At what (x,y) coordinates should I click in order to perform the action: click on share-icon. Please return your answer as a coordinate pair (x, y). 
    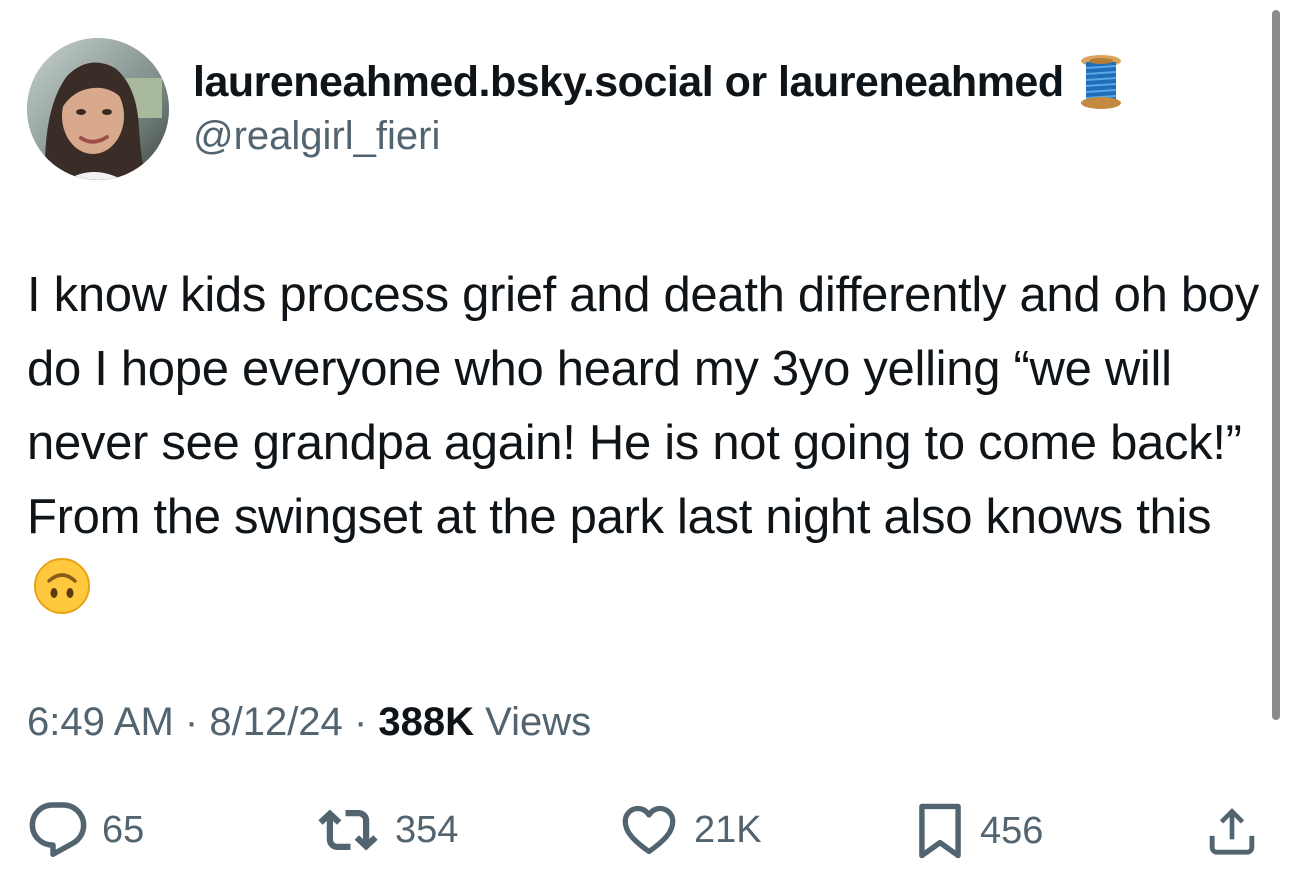
    Looking at the image, I should click on (1232, 830).